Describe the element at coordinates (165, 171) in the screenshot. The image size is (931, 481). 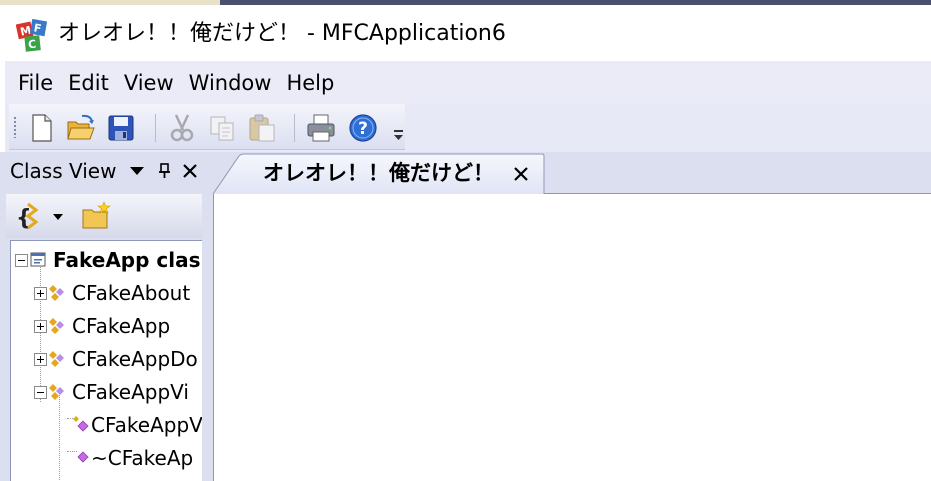
I see `pin-icon` at that location.